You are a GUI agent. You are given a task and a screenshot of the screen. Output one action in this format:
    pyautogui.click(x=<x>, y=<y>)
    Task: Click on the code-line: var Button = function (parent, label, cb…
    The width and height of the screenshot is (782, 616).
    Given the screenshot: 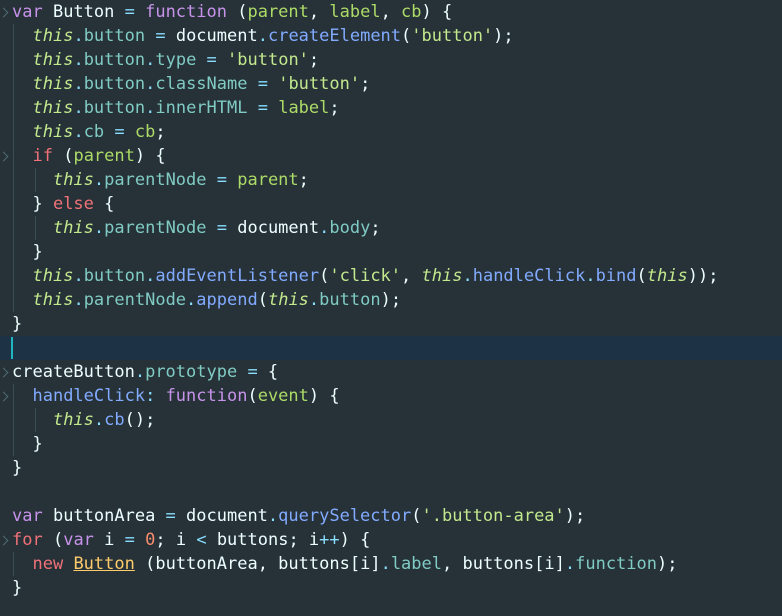 What is the action you would take?
    pyautogui.click(x=391, y=12)
    